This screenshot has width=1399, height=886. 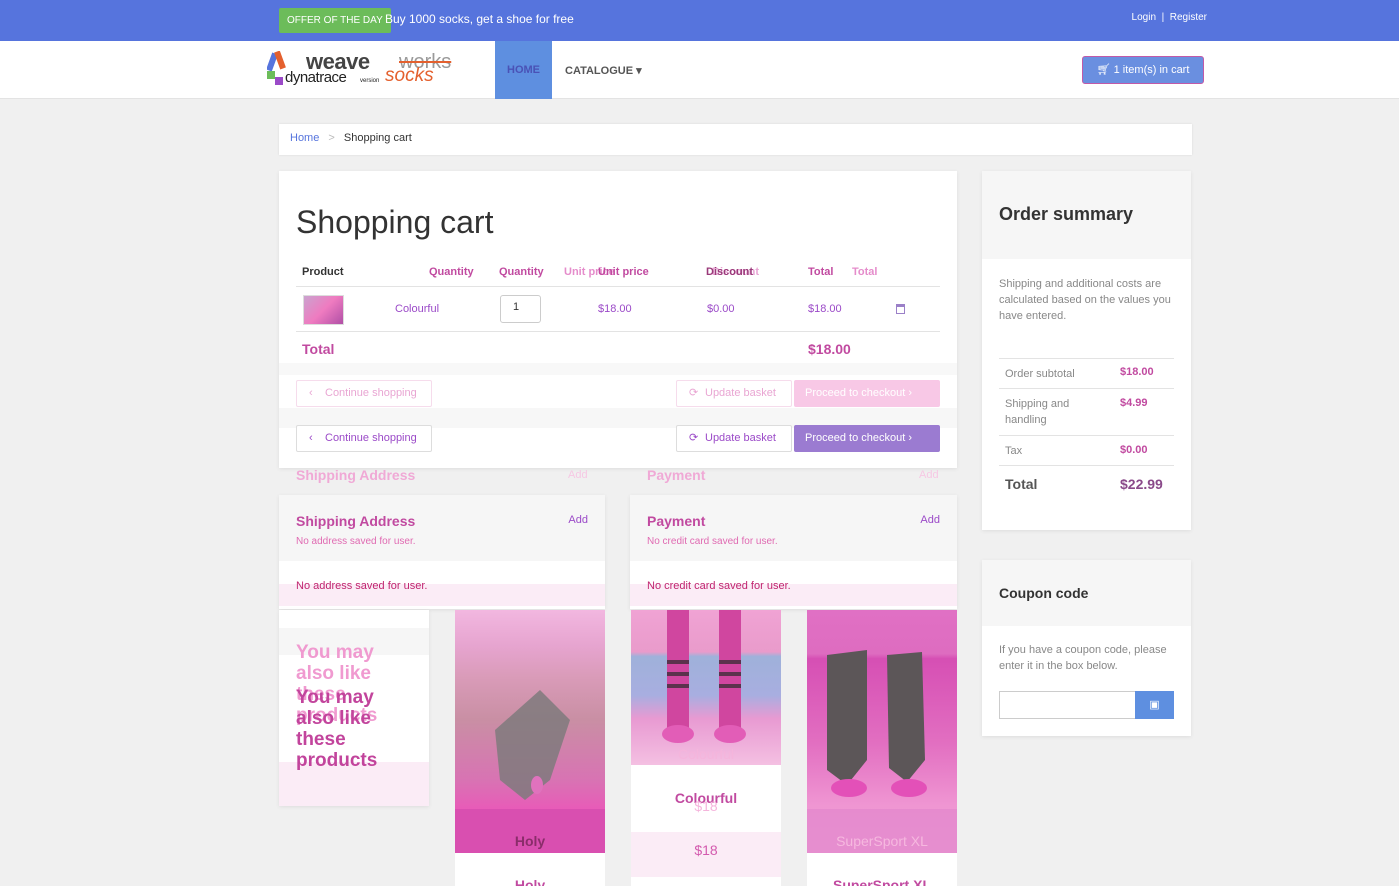 What do you see at coordinates (521, 272) in the screenshot?
I see `header-quantity: Quantity` at bounding box center [521, 272].